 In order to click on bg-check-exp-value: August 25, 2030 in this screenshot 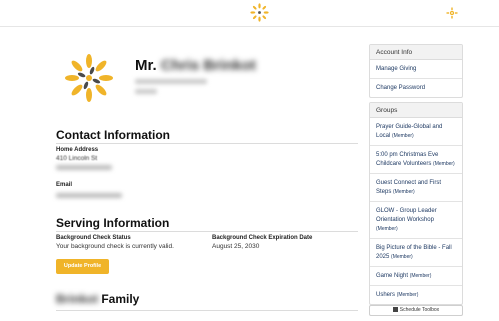, I will do `click(236, 246)`.